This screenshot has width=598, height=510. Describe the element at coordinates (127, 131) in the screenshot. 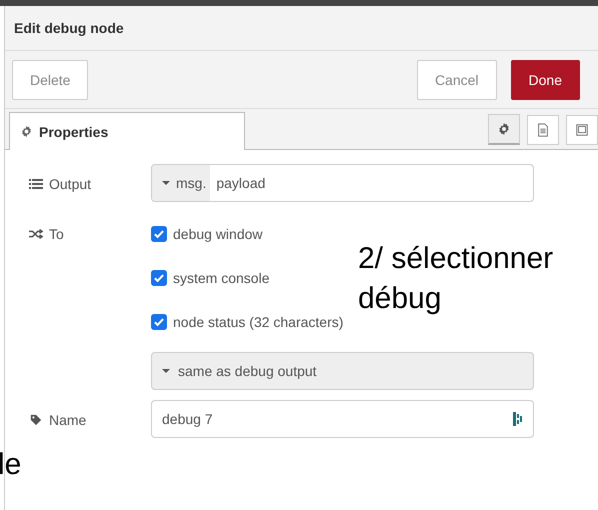

I see `properties-tab: Properties` at that location.